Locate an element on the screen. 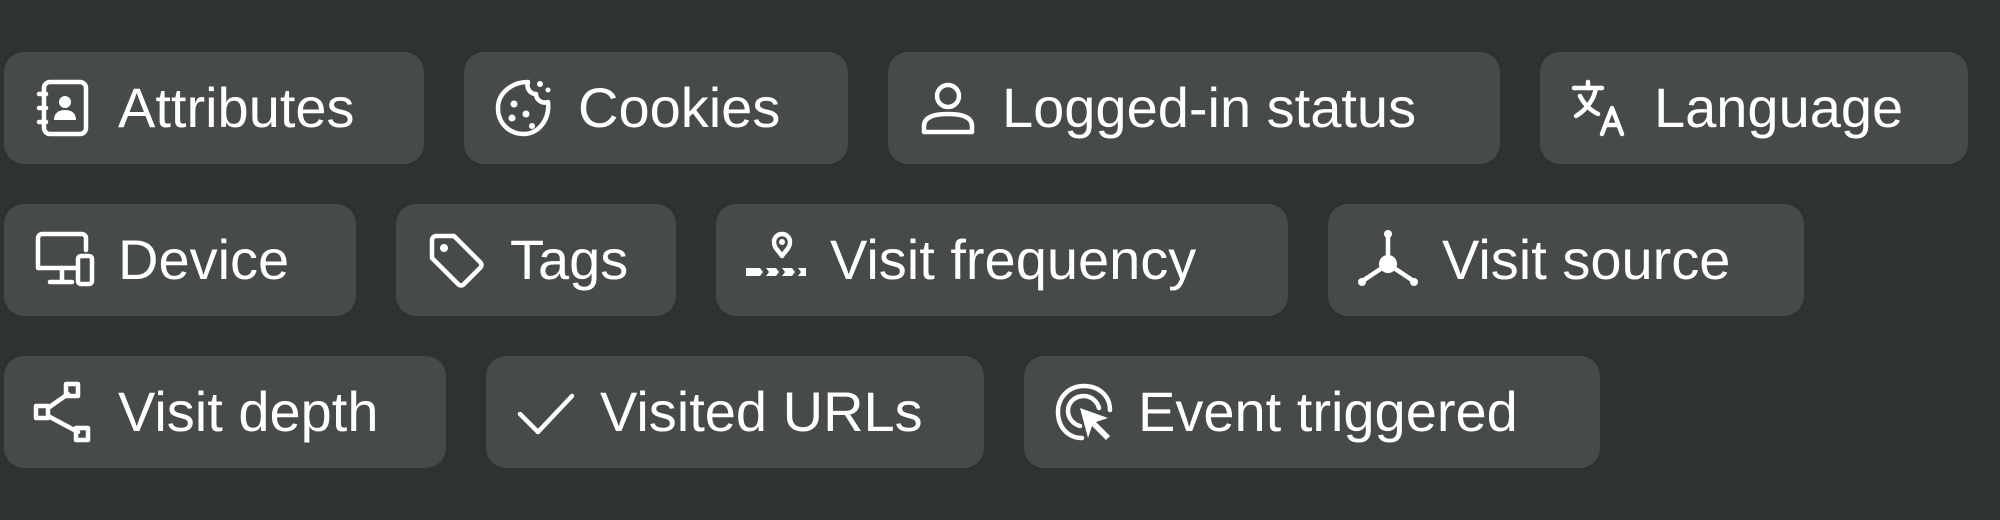  cookie-icon is located at coordinates (524, 108).